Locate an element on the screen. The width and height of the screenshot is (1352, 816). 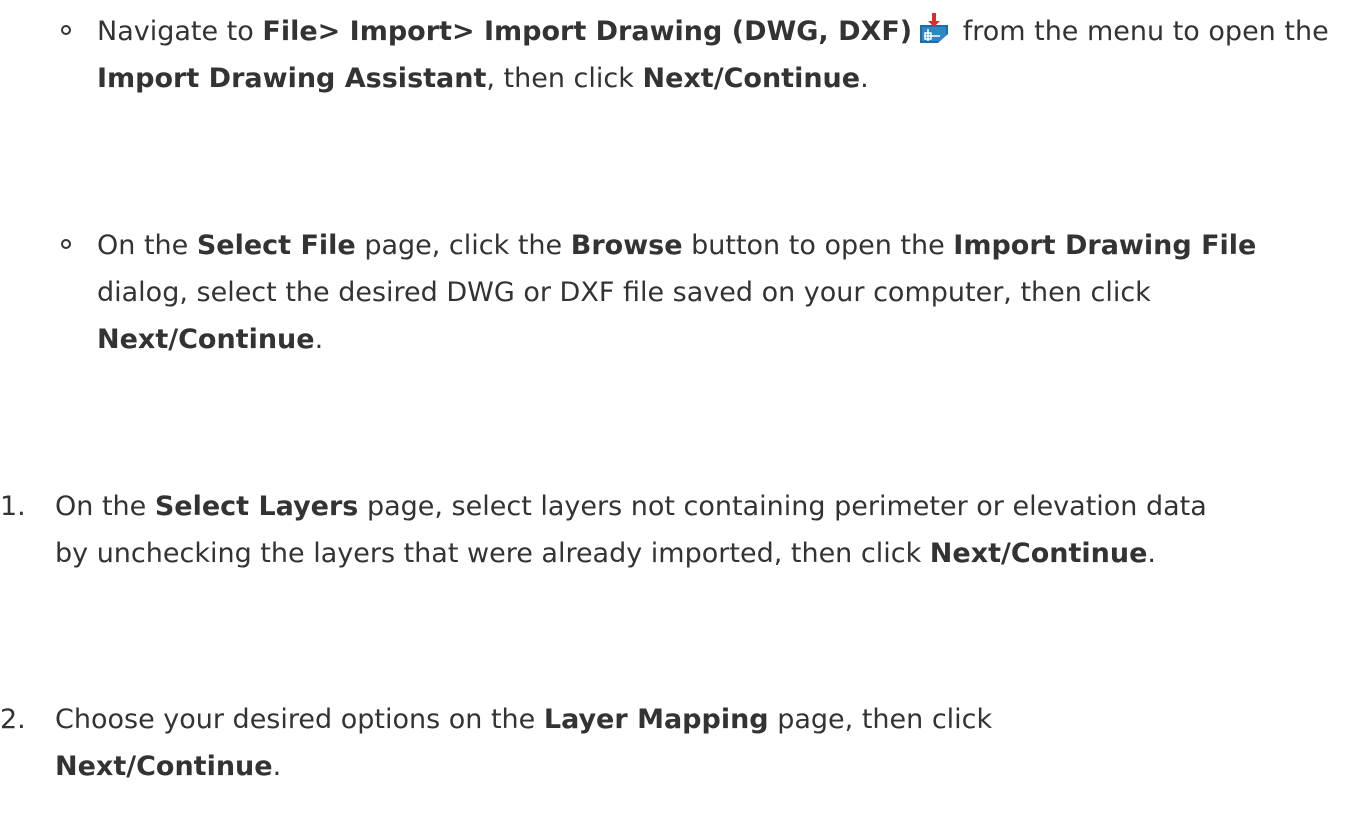
step-text-segment: button to open the is located at coordinates (818, 245).